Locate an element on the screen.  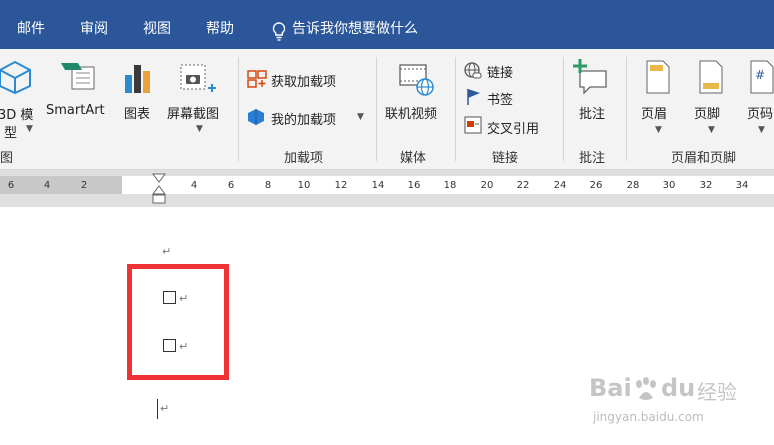
ruler-tick: 28 is located at coordinates (633, 185).